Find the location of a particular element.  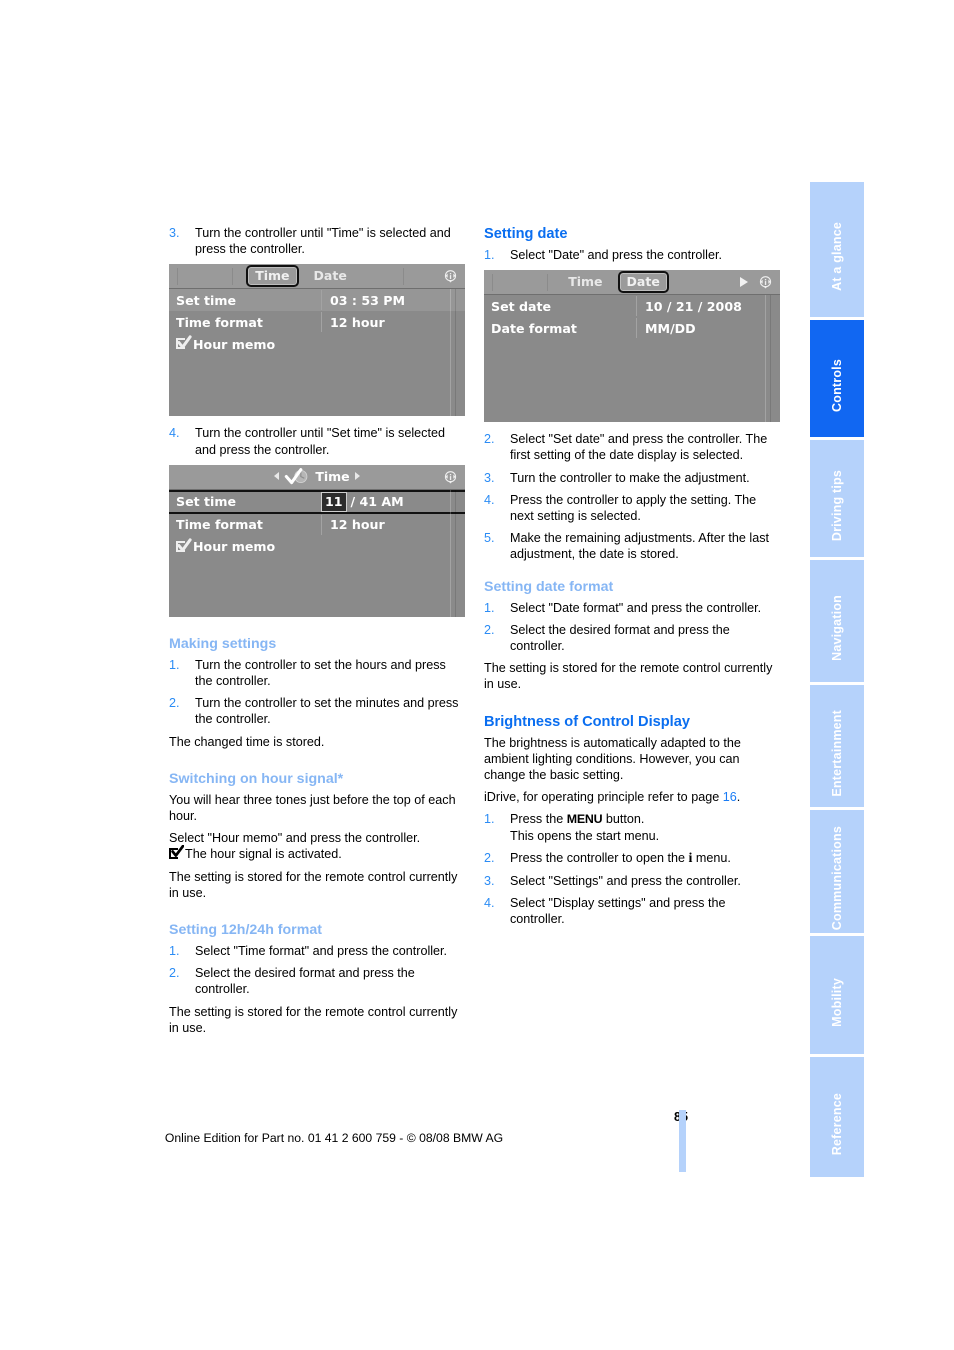

sidebar-item-mobility: Mobility is located at coordinates (837, 995).